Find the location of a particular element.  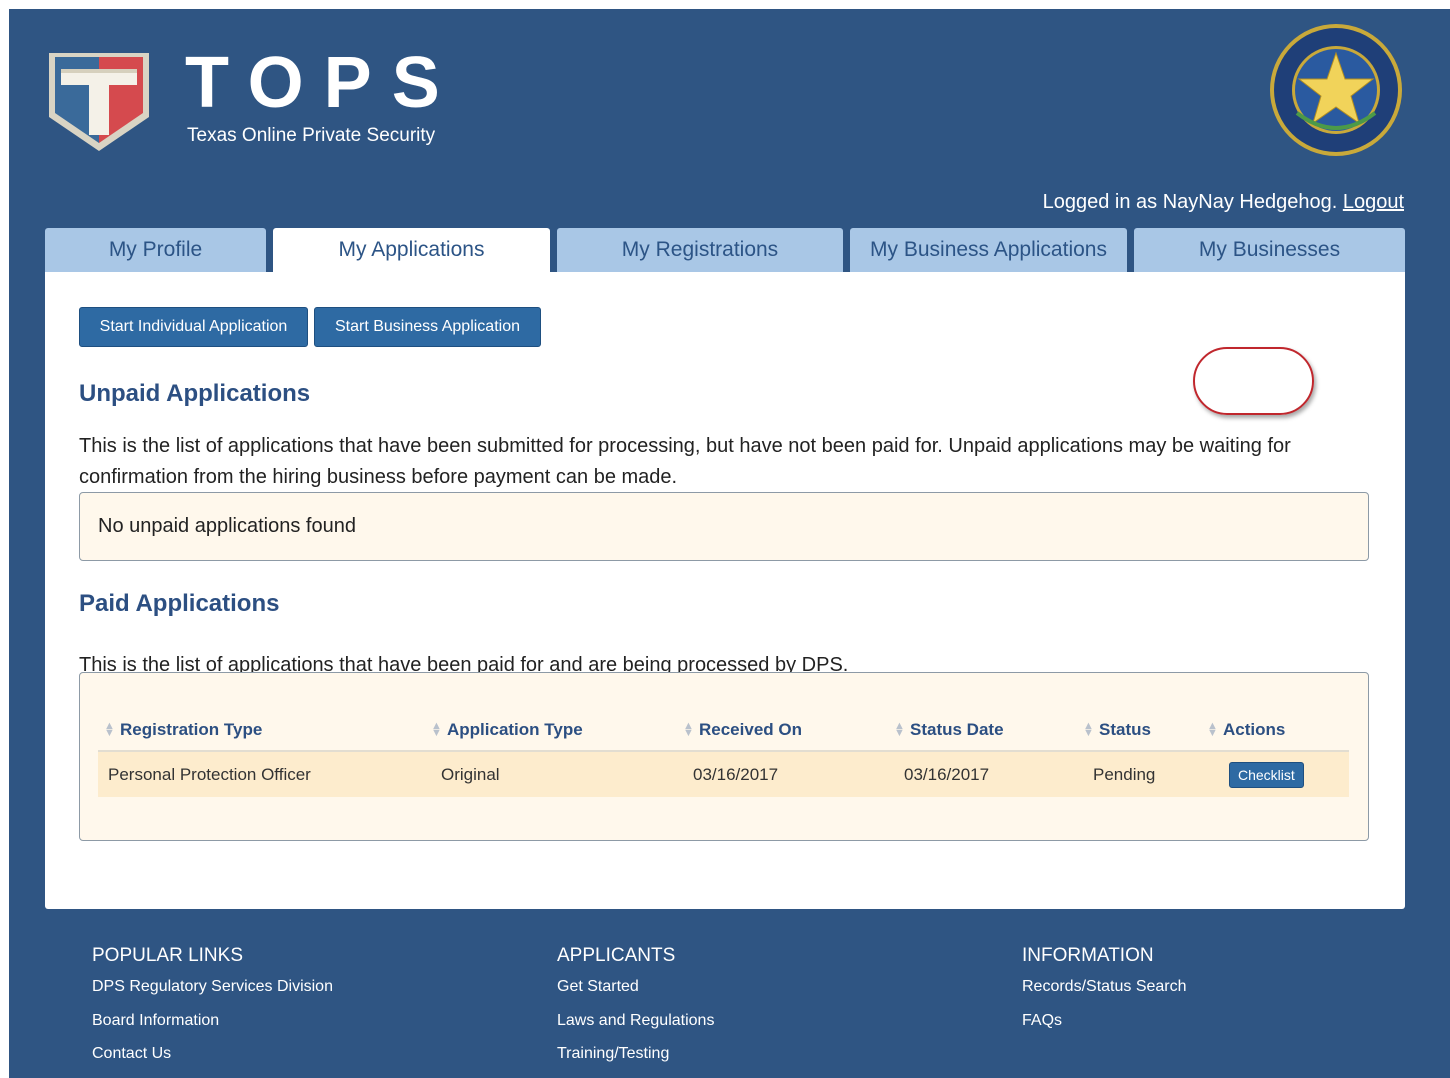

start-individual-application-button: Start Individual Application is located at coordinates (193, 327).